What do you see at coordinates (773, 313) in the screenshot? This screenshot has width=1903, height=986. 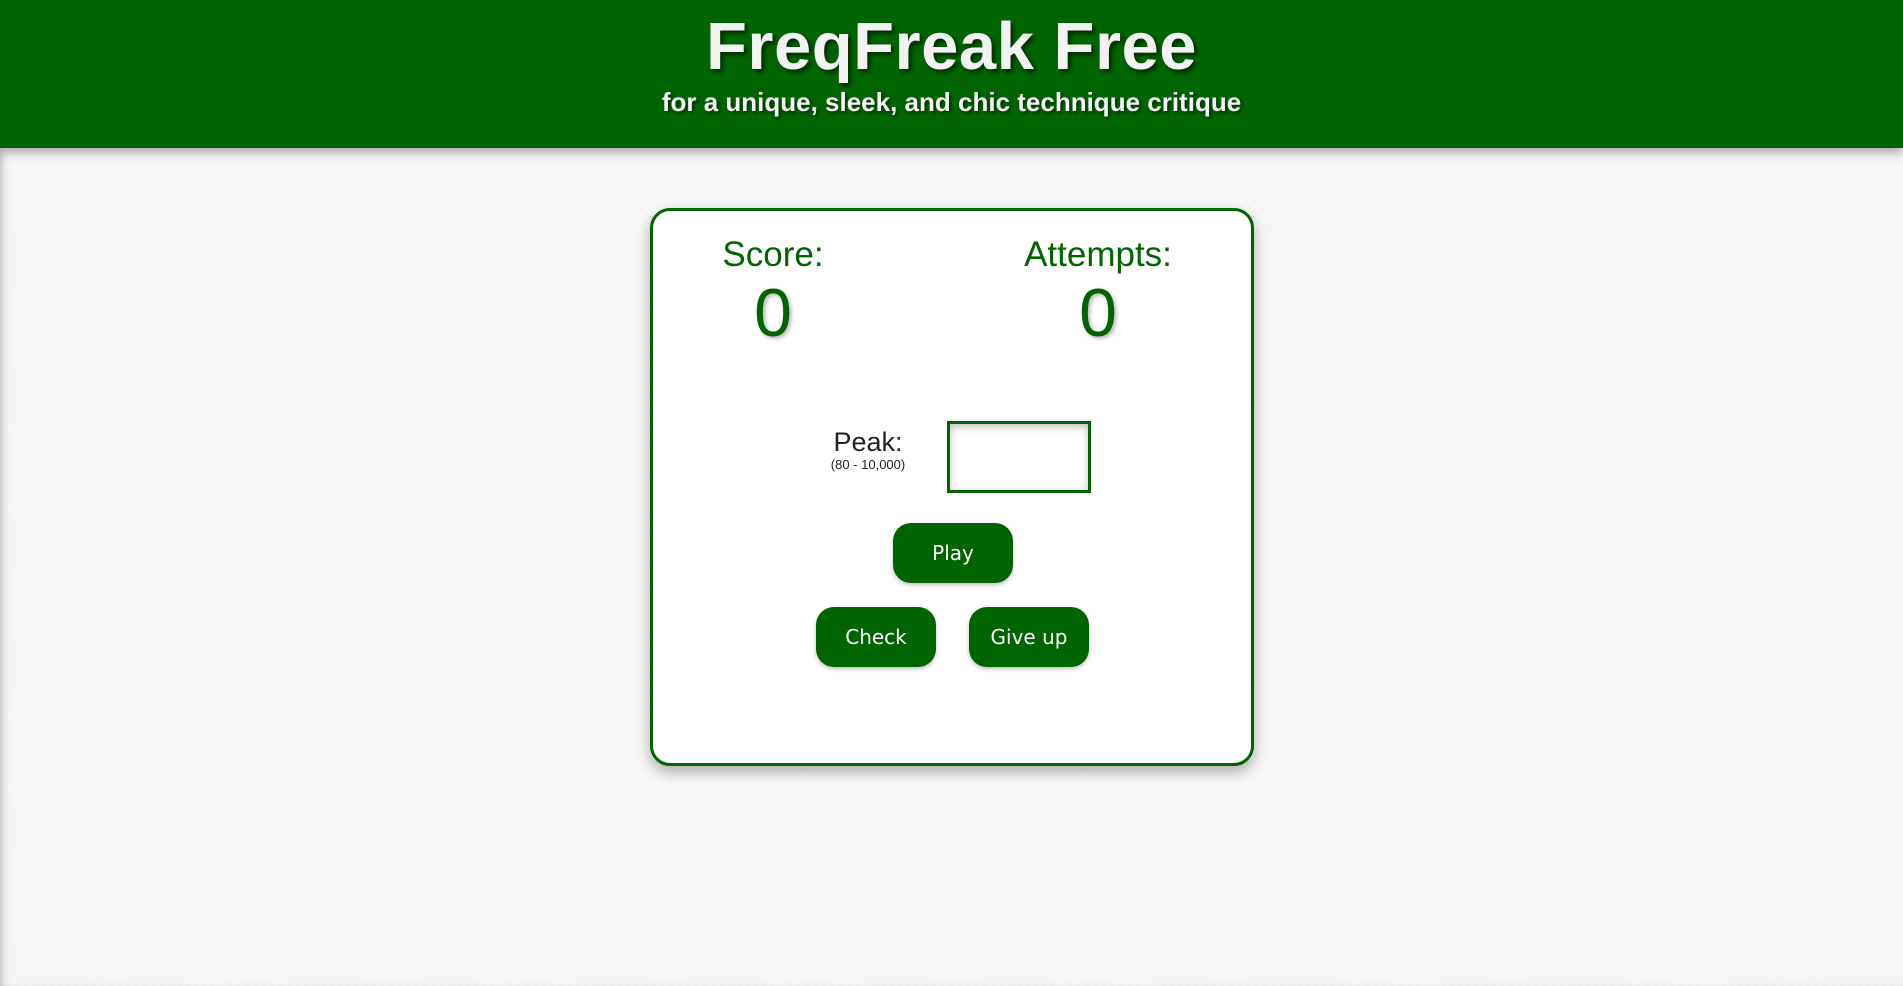 I see `score-value: 0` at bounding box center [773, 313].